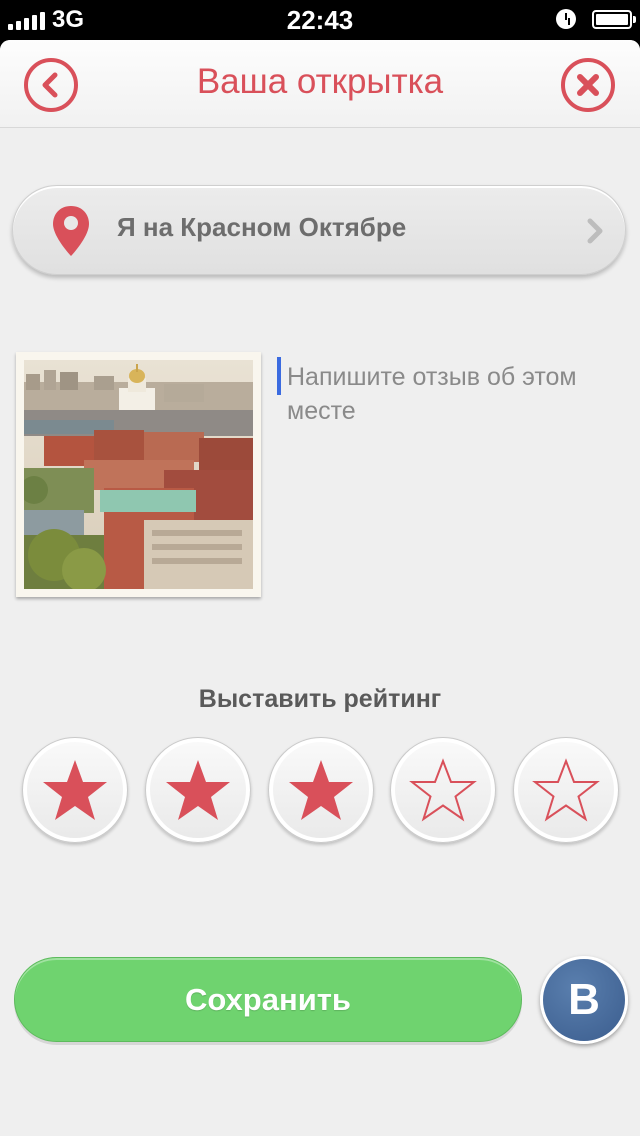 The image size is (640, 1136). What do you see at coordinates (584, 1000) in the screenshot?
I see `vk-share-button: B` at bounding box center [584, 1000].